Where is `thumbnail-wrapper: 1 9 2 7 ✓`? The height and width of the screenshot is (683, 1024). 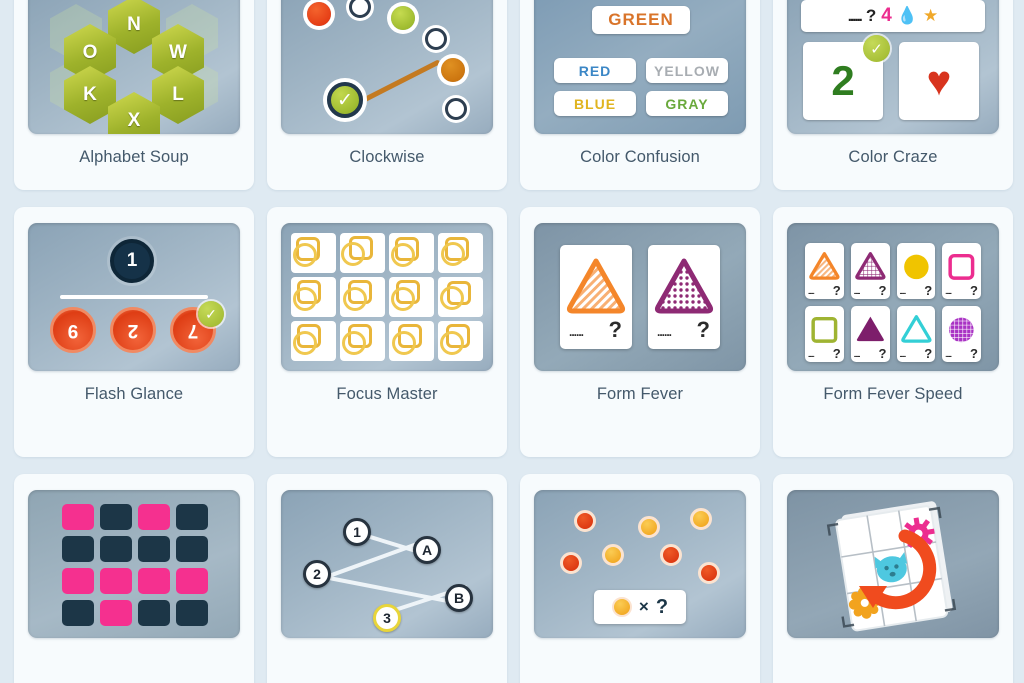
thumbnail-wrapper: 1 9 2 7 ✓ is located at coordinates (134, 289).